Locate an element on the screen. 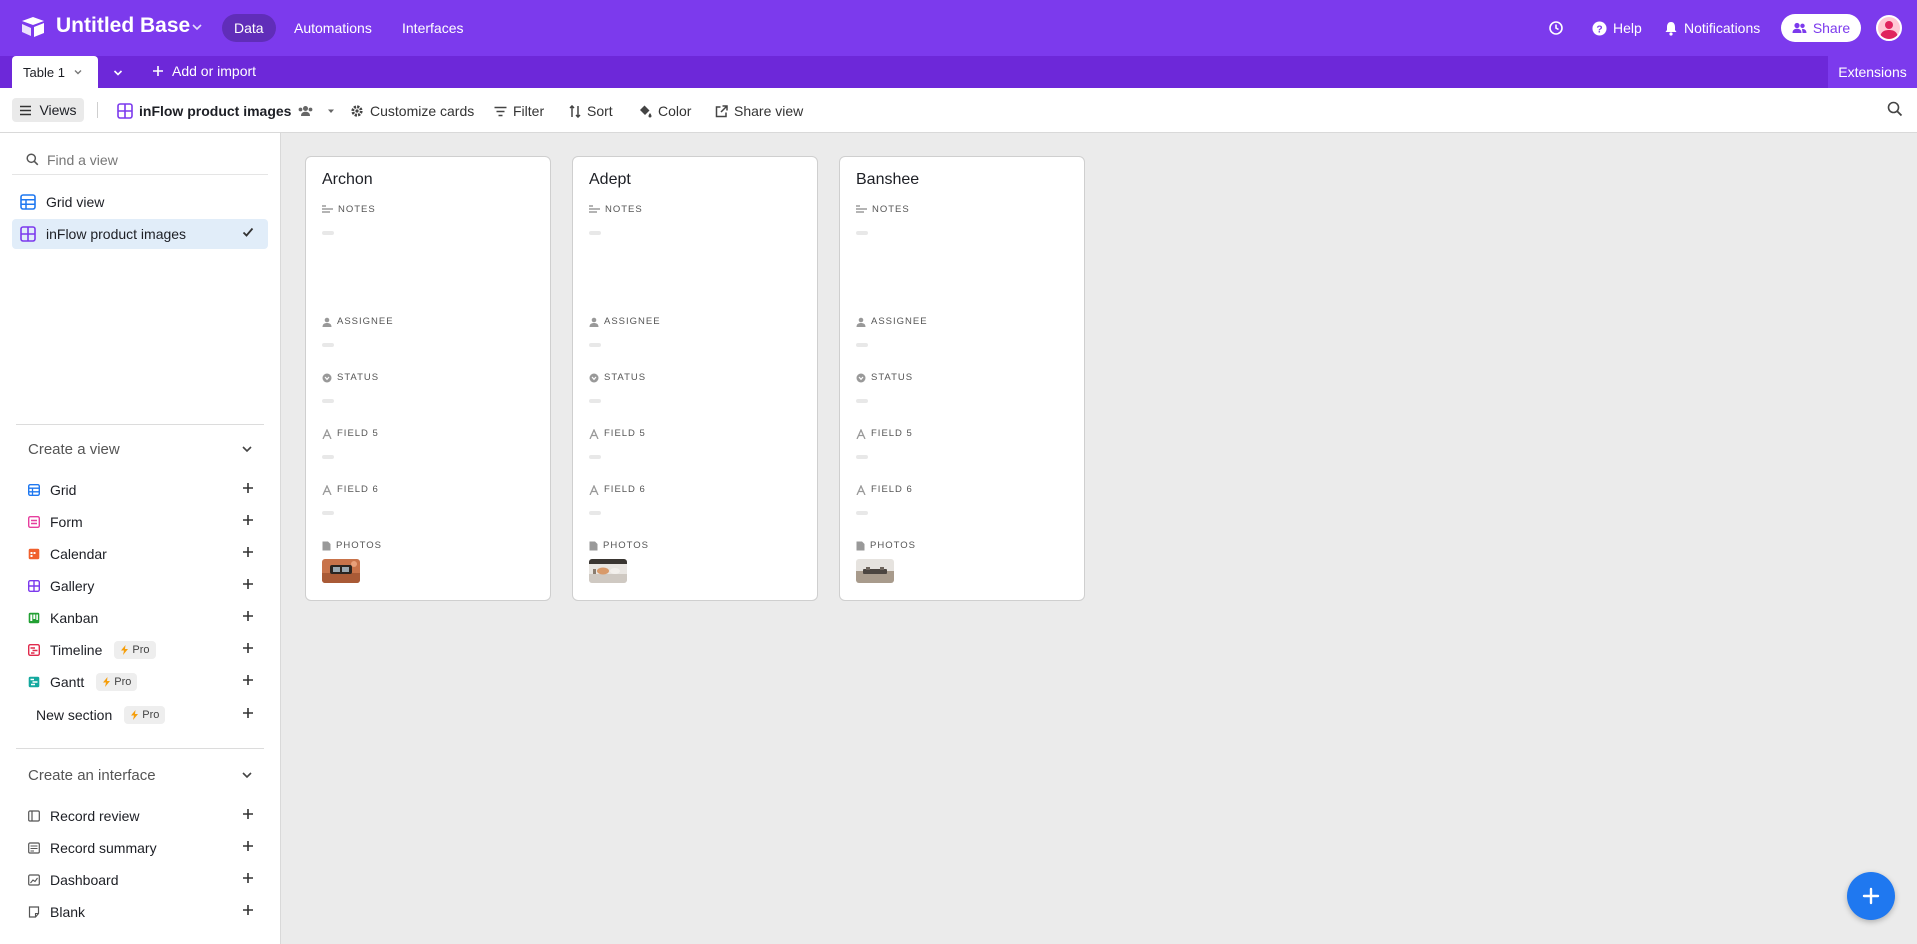 Image resolution: width=1917 pixels, height=944 pixels. form-icon is located at coordinates (34, 522).